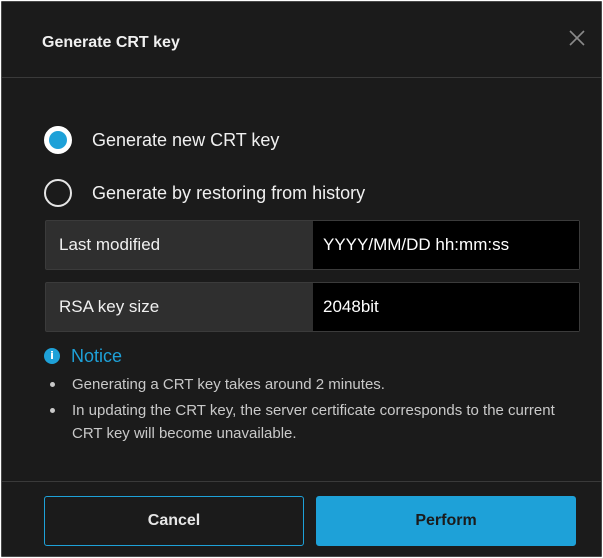 This screenshot has width=603, height=558. I want to click on dialog-title: Generate CRT key, so click(111, 42).